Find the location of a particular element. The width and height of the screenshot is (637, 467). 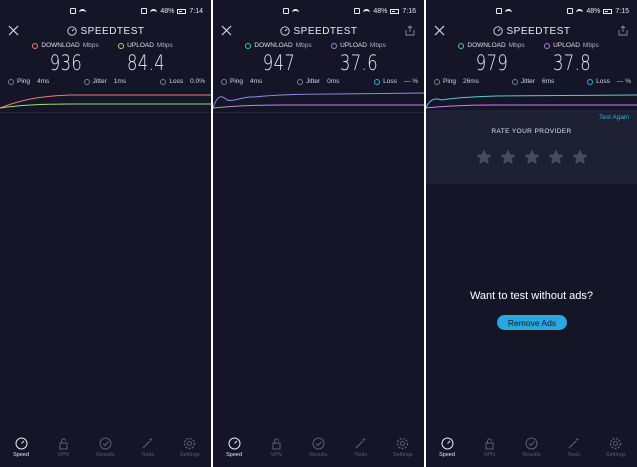

jitter-stat: Jitter 0ms is located at coordinates (318, 81).